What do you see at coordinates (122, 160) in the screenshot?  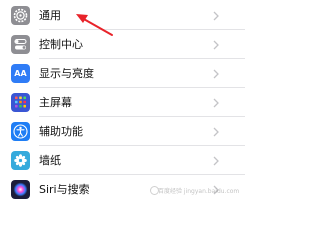 I see `settings-row-wallpaper: 墙纸` at bounding box center [122, 160].